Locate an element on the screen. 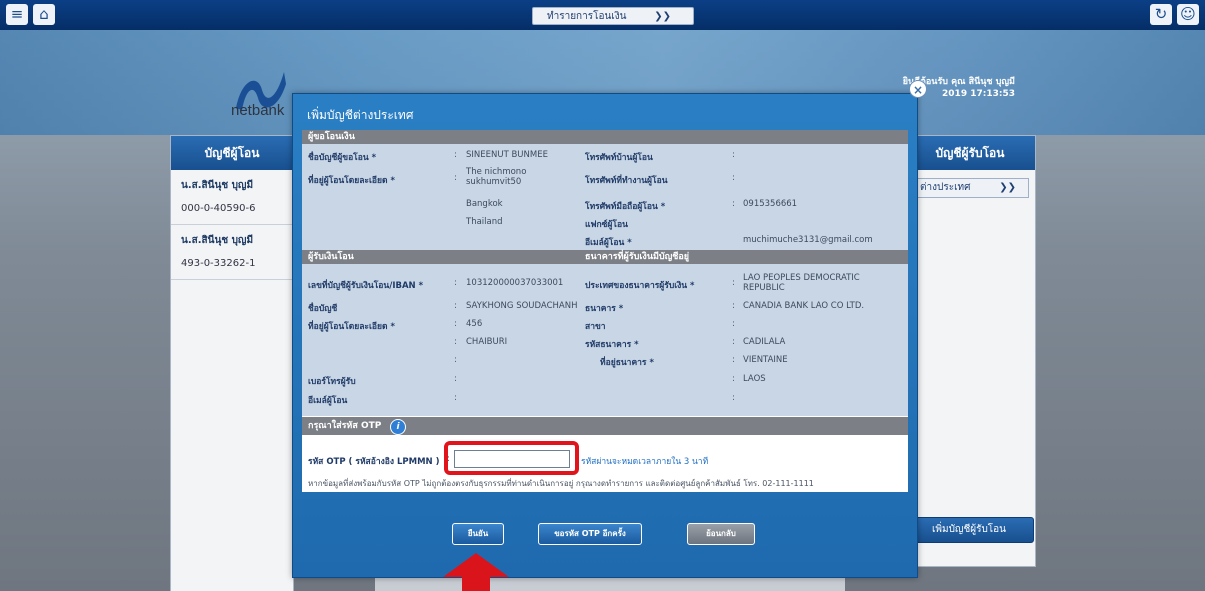 The image size is (1205, 591). field-label: โทรศัพท์มือถือผู้โอน * is located at coordinates (625, 207).